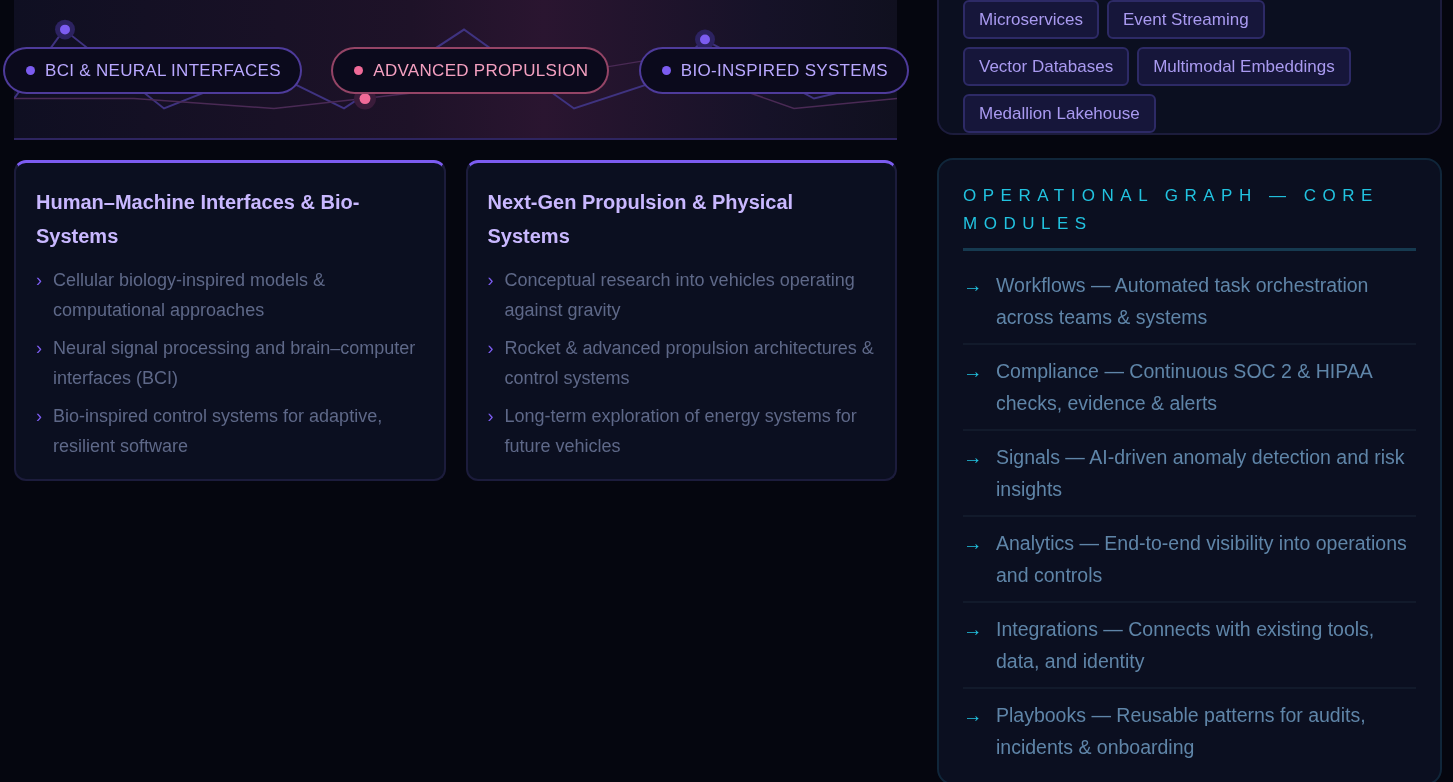 The image size is (1453, 782). I want to click on module-text: Integrations — Connects with existing tools, data, and identity, so click(1186, 645).